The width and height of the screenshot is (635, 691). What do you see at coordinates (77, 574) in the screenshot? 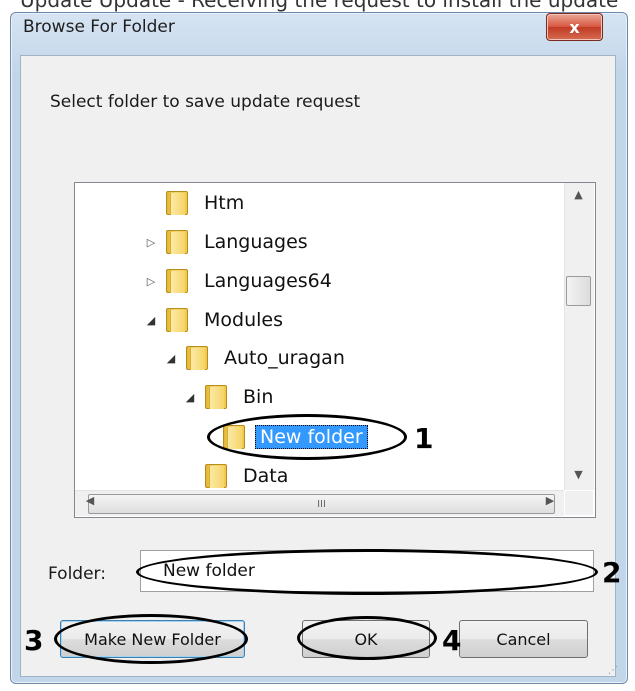
I see `folder-label: Folder:` at bounding box center [77, 574].